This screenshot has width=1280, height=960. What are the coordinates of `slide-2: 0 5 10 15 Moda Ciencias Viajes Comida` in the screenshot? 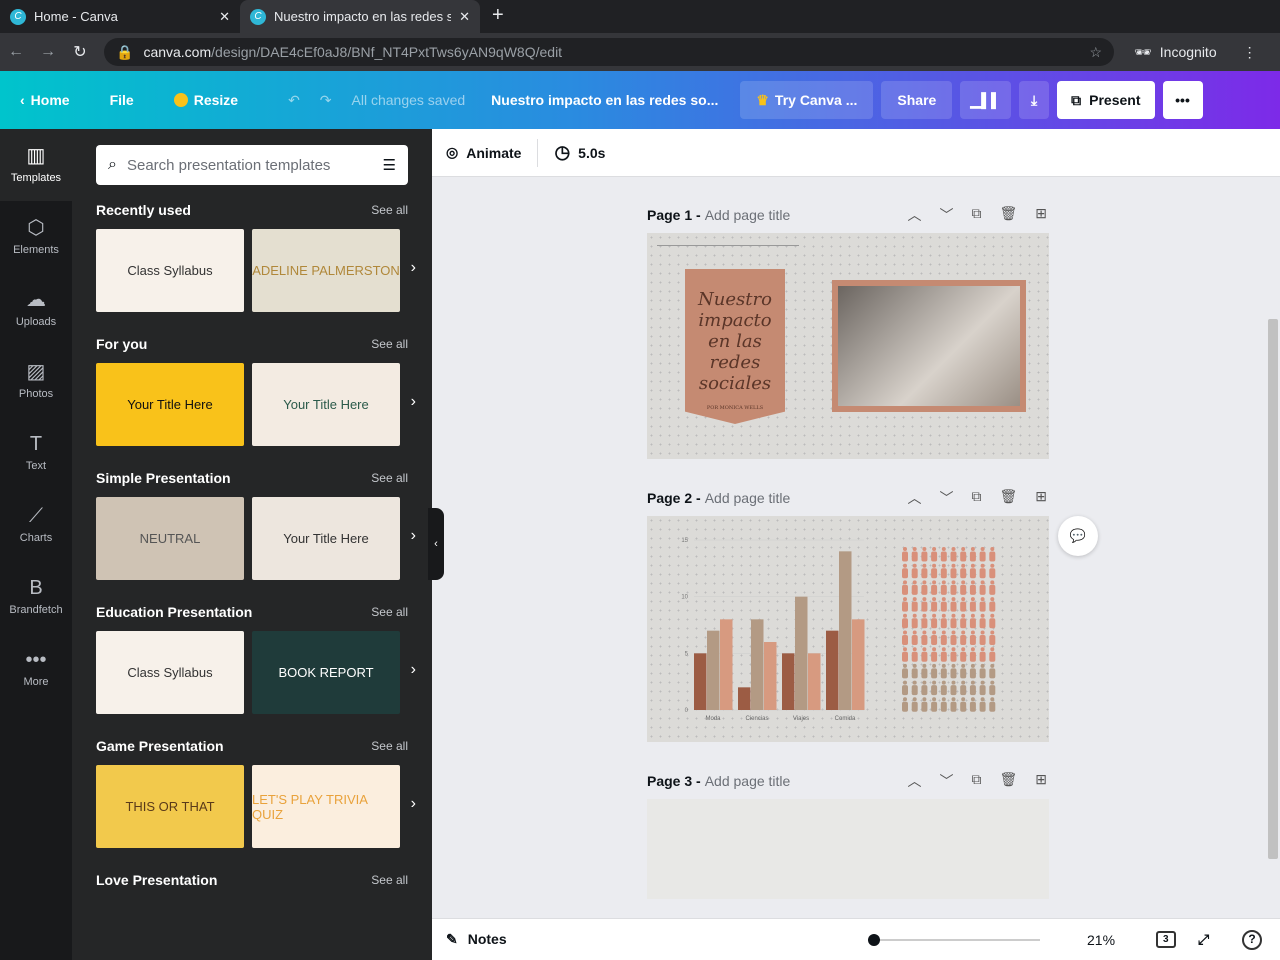 It's located at (848, 629).